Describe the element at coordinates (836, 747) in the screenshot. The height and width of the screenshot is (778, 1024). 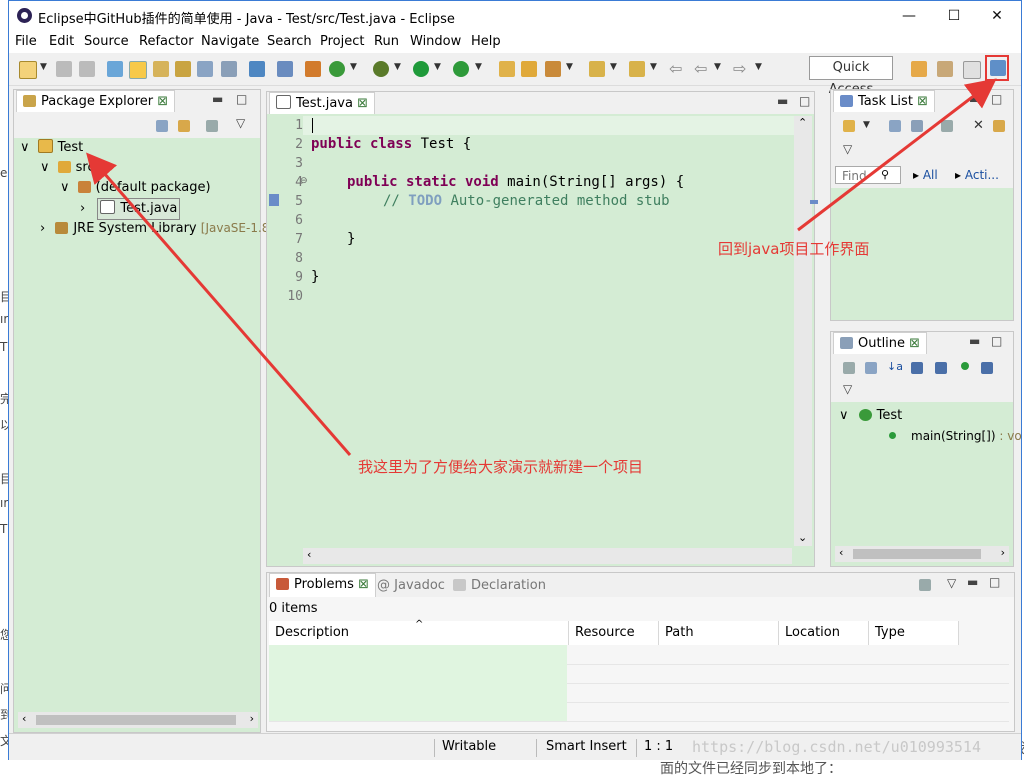
I see `watermark: https://blog.csdn.net/u010993514` at that location.